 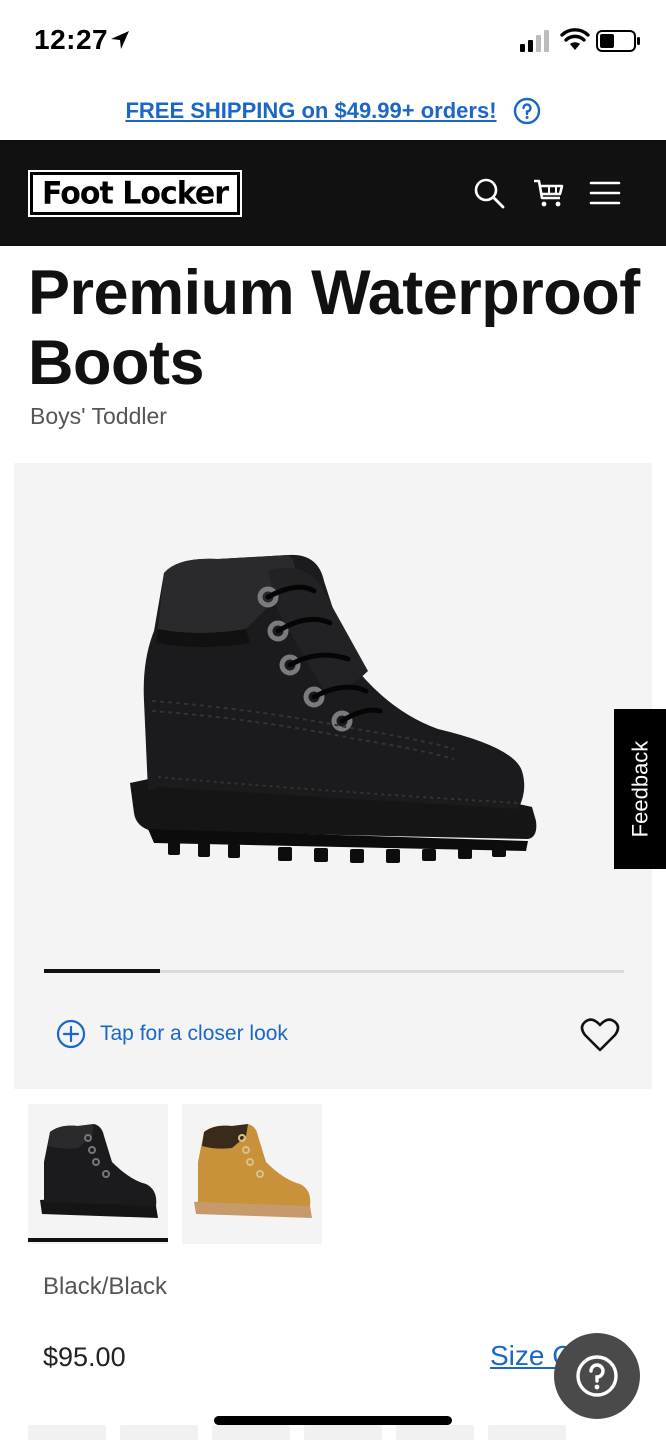 I want to click on thumbnail-boot-black, so click(x=99, y=1171).